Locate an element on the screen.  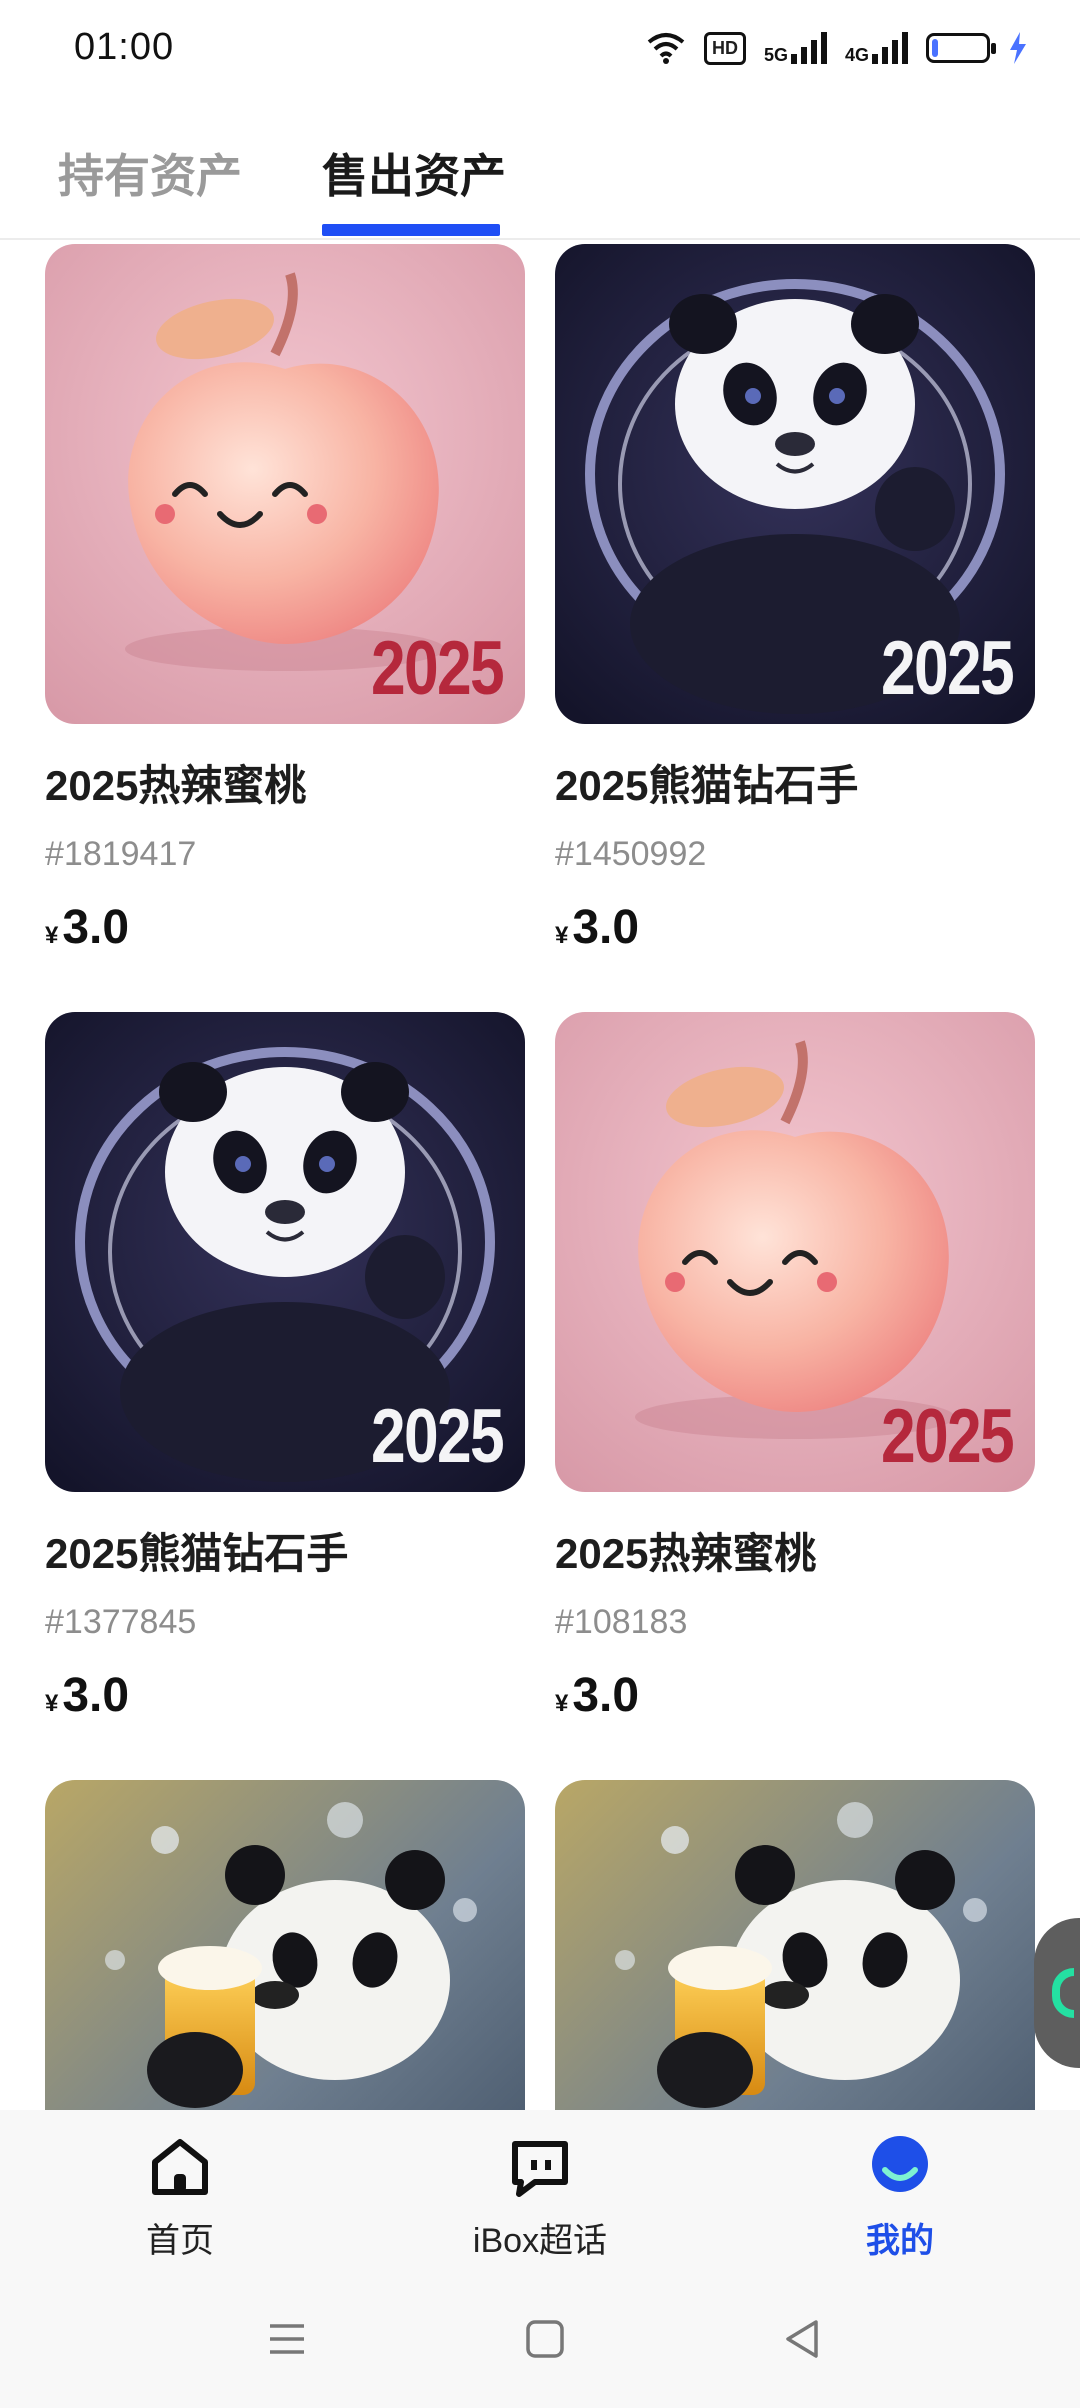
menu-icon is located at coordinates (287, 2339).